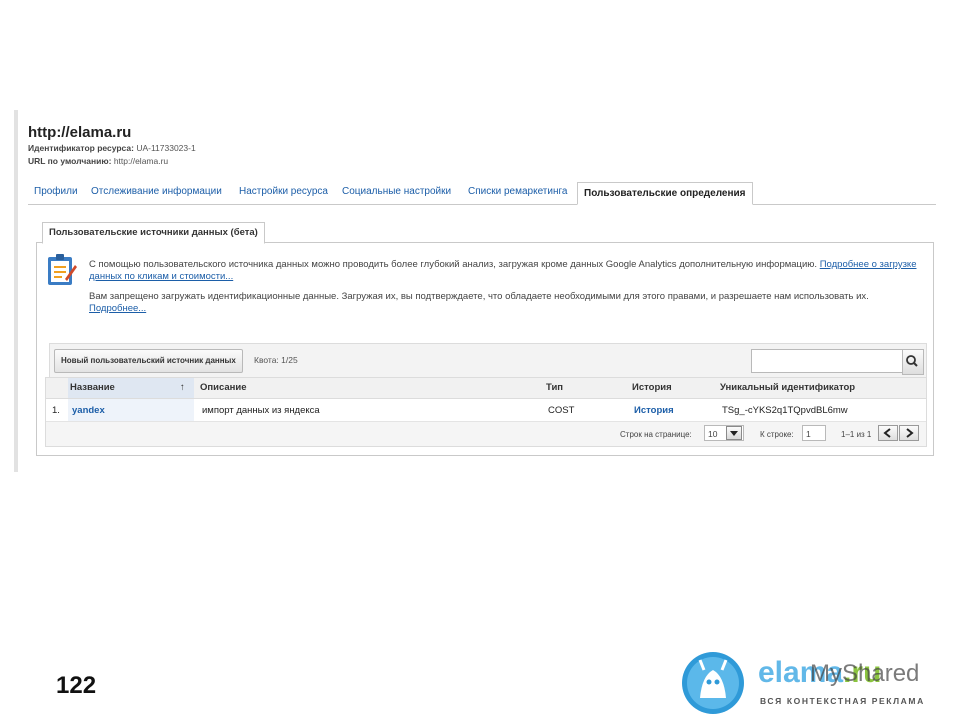 The width and height of the screenshot is (960, 721). I want to click on logo-tagline: ВСЯ КОНТЕКСТНАЯ РЕКЛАМА, so click(842, 701).